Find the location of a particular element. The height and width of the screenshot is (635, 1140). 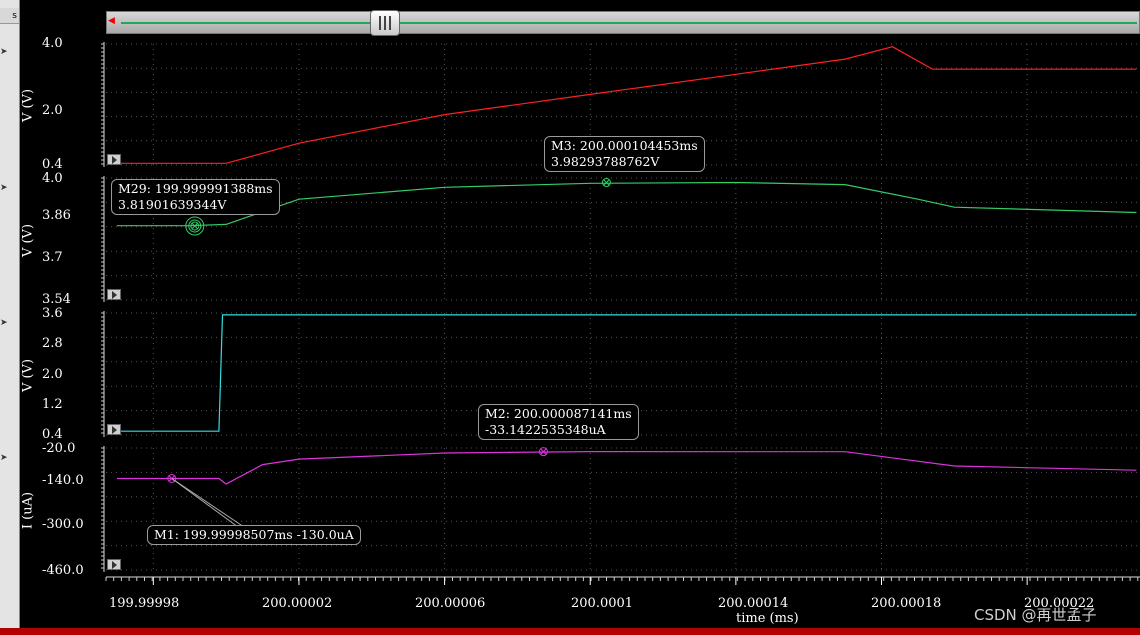

ytick-label: -20.0 is located at coordinates (59, 448).